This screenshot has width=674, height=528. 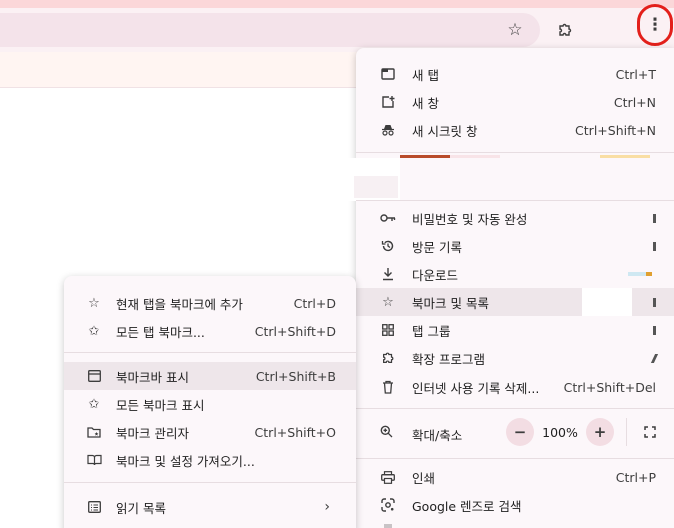 What do you see at coordinates (450, 303) in the screenshot?
I see `menu-item-label: 북마크 및 목록` at bounding box center [450, 303].